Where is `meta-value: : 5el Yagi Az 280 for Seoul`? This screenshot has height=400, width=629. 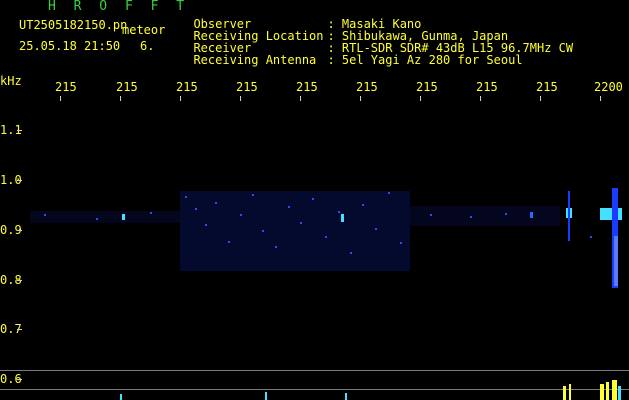 meta-value: : 5el Yagi Az 280 for Seoul is located at coordinates (425, 60).